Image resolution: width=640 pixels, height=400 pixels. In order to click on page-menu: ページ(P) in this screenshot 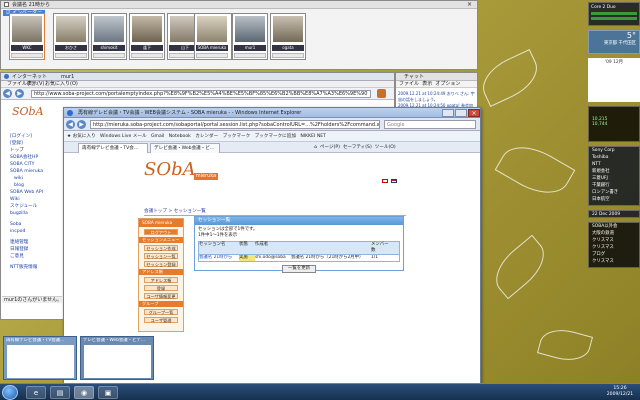, I will do `click(330, 147)`.